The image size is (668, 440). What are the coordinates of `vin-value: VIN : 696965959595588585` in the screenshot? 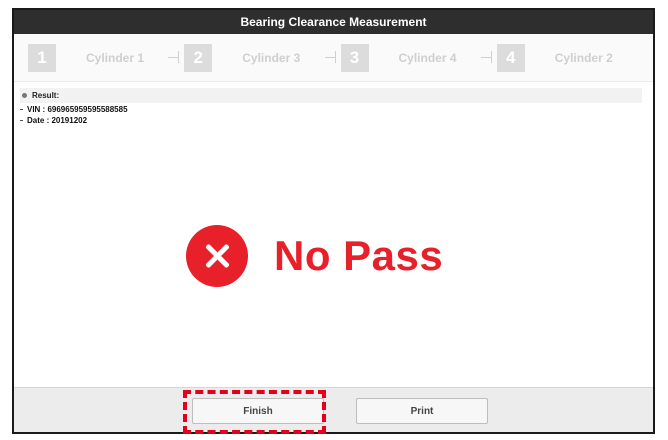 It's located at (77, 109).